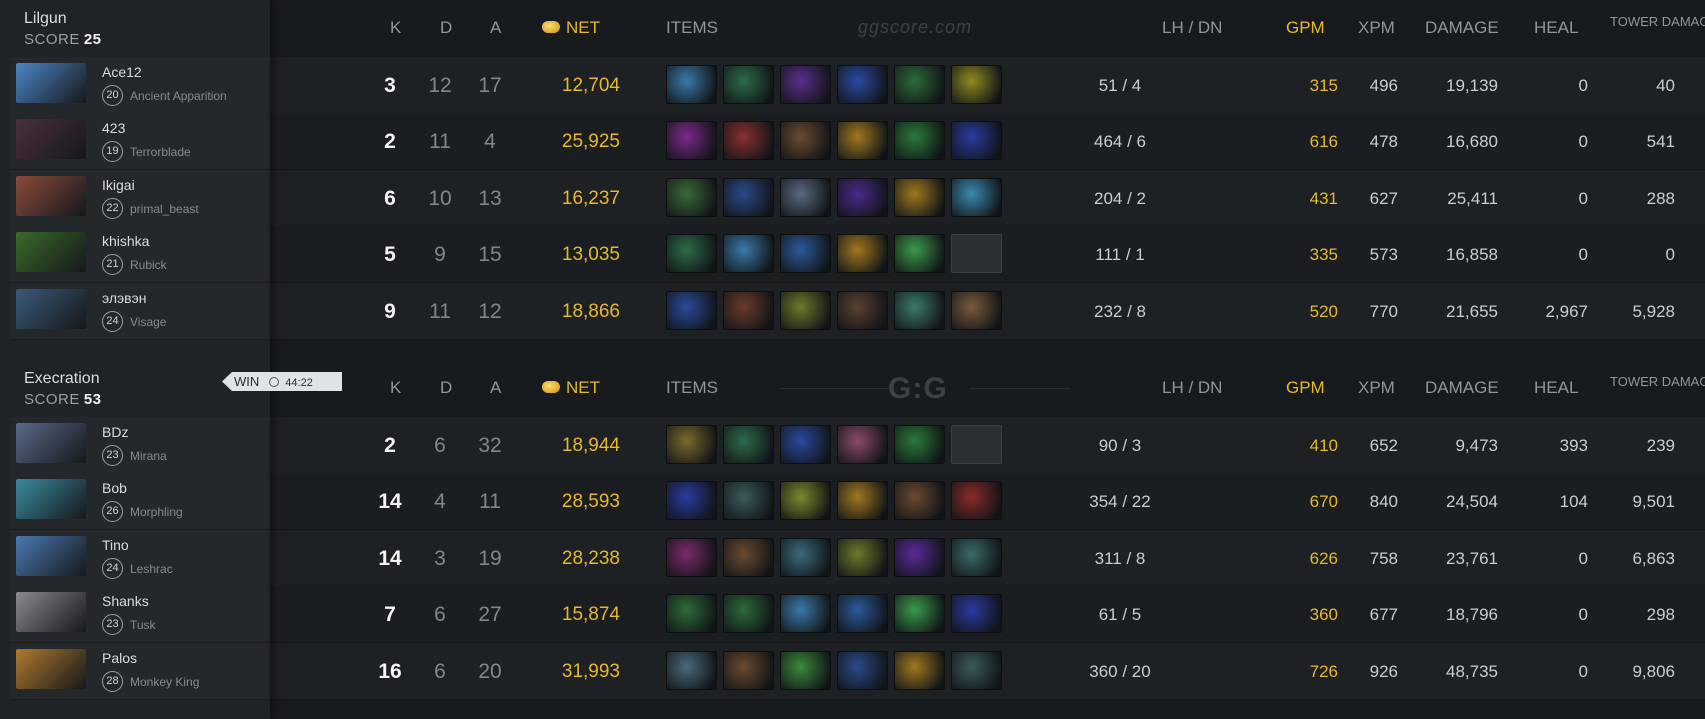  Describe the element at coordinates (1323, 254) in the screenshot. I see `gpm: 335` at that location.